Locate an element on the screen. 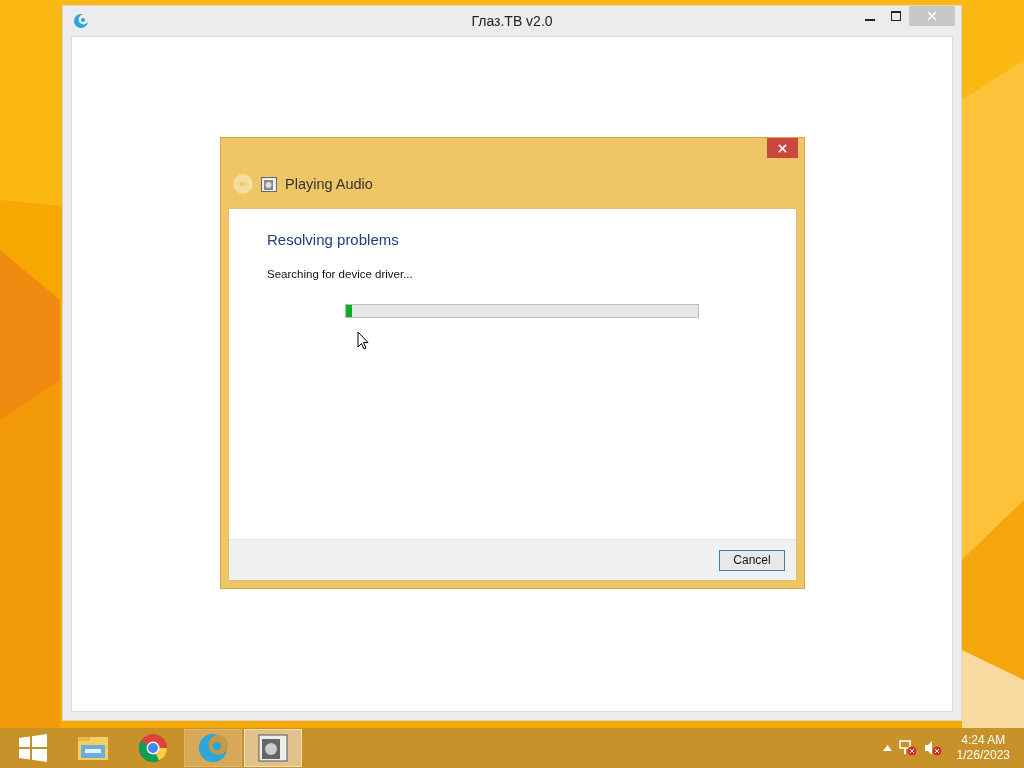 This screenshot has width=1024, height=768. heading: Resolving problems is located at coordinates (333, 239).